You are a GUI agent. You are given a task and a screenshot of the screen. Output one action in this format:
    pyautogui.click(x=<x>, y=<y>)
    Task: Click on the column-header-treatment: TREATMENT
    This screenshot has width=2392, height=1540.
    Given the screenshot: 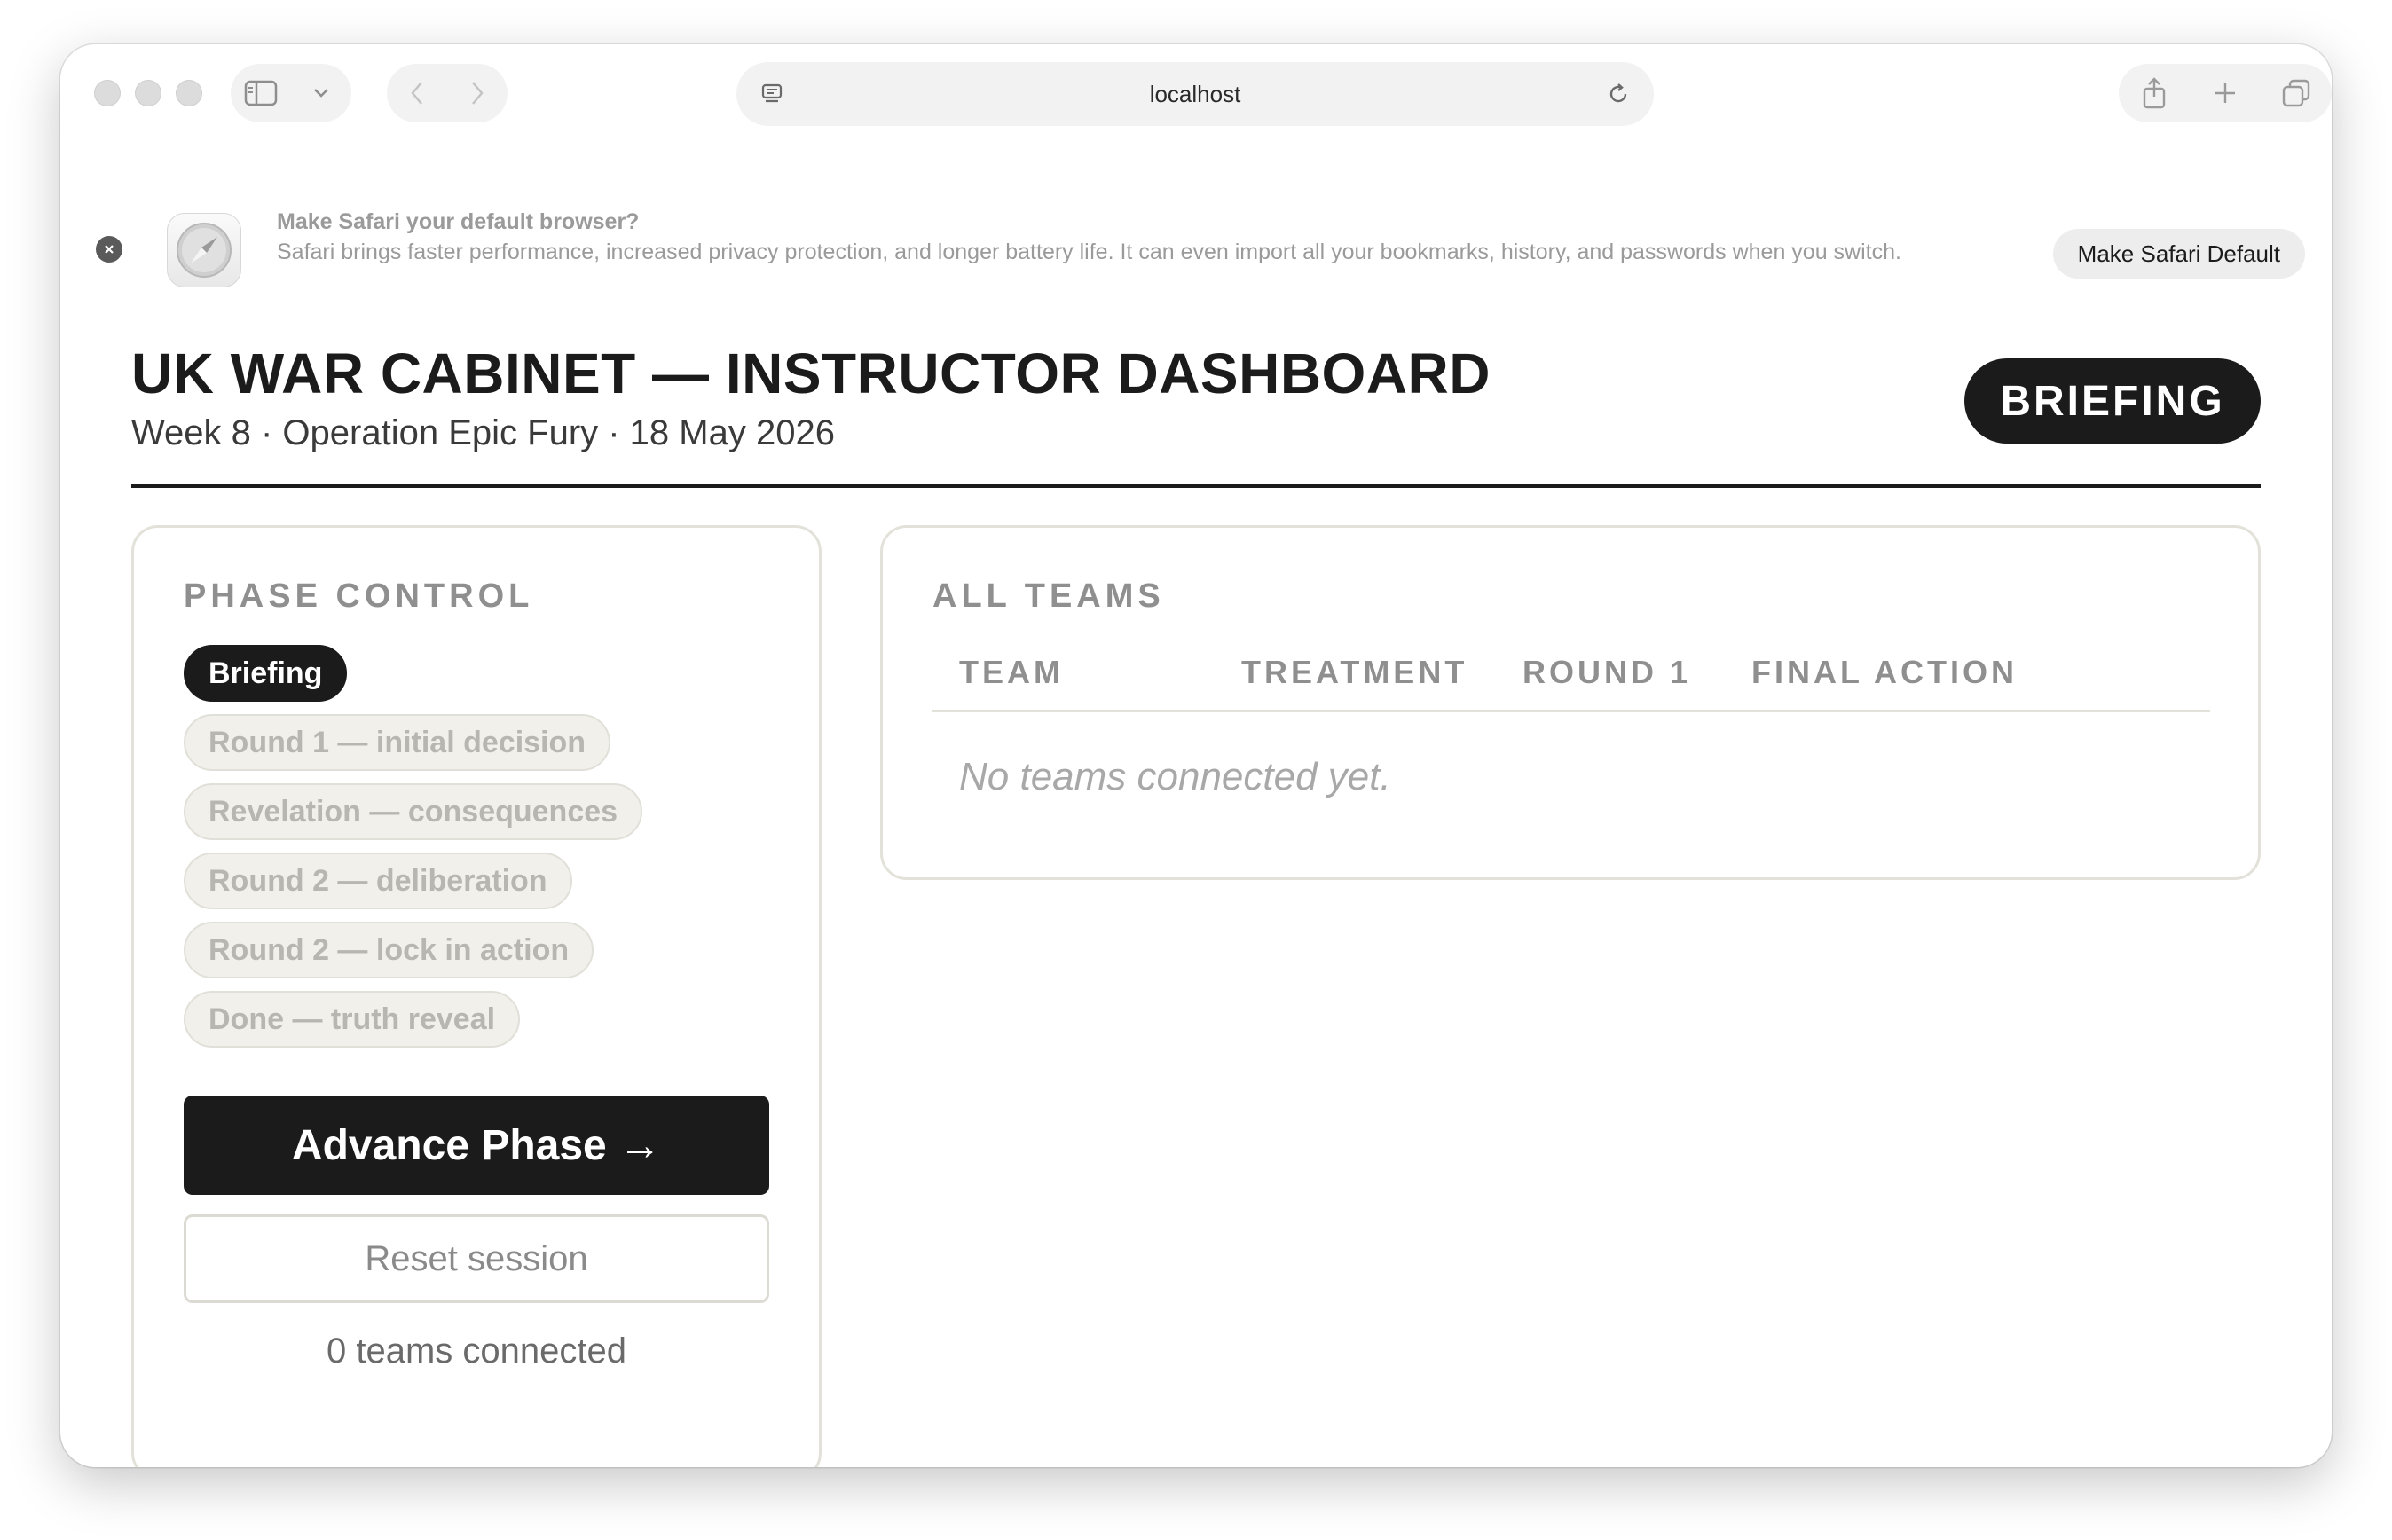 What is the action you would take?
    pyautogui.click(x=1354, y=672)
    